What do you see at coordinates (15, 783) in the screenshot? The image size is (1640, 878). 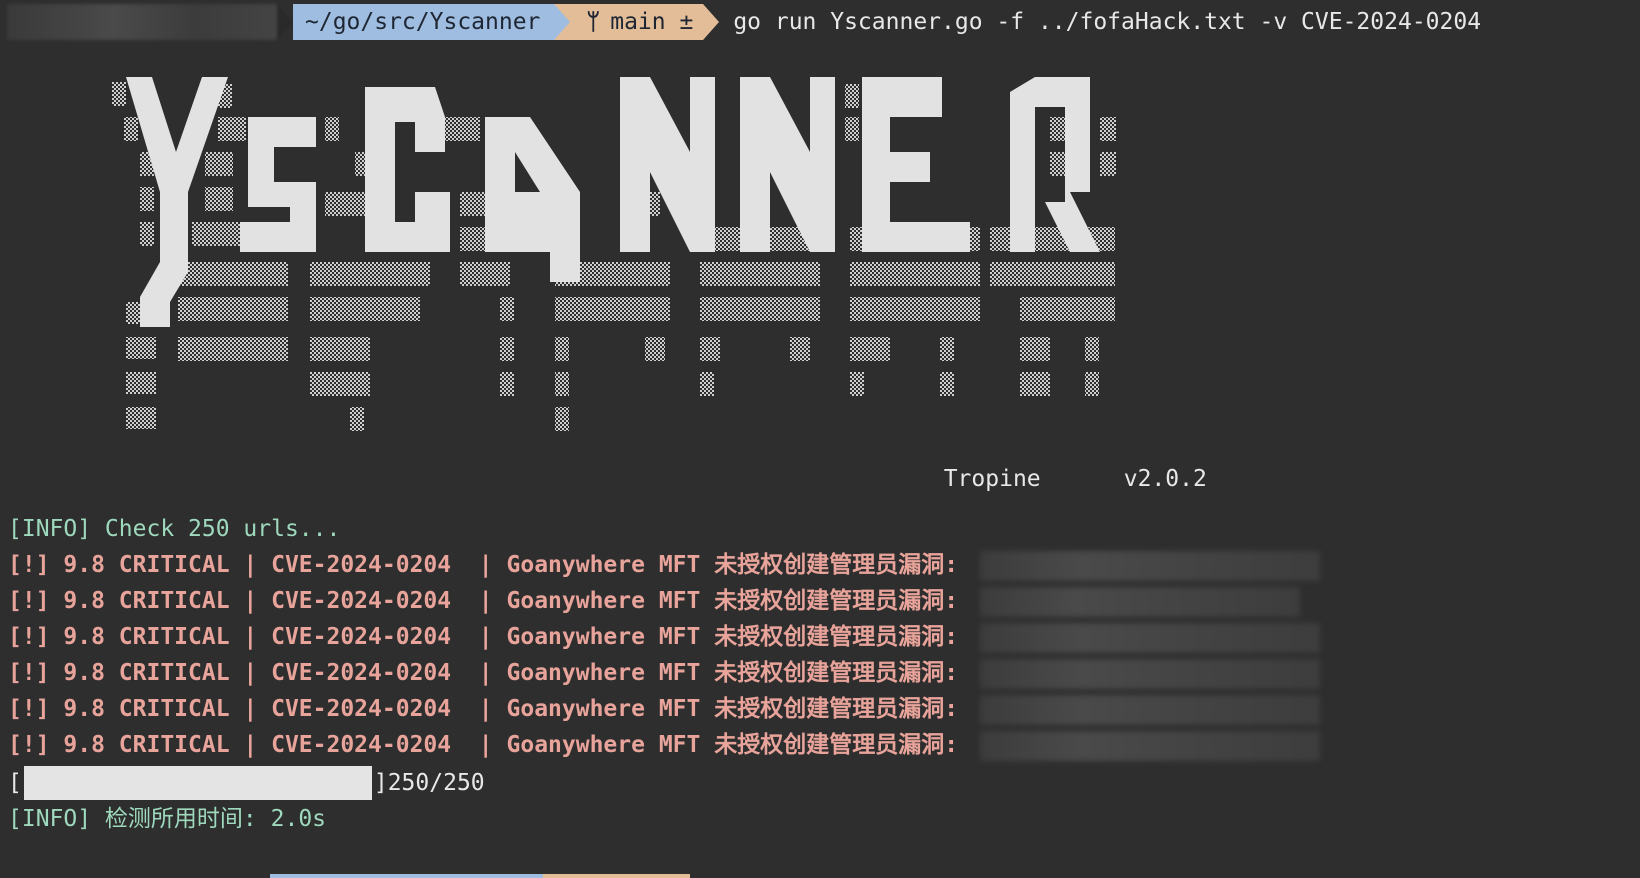 I see `progress-open-bracket: [` at bounding box center [15, 783].